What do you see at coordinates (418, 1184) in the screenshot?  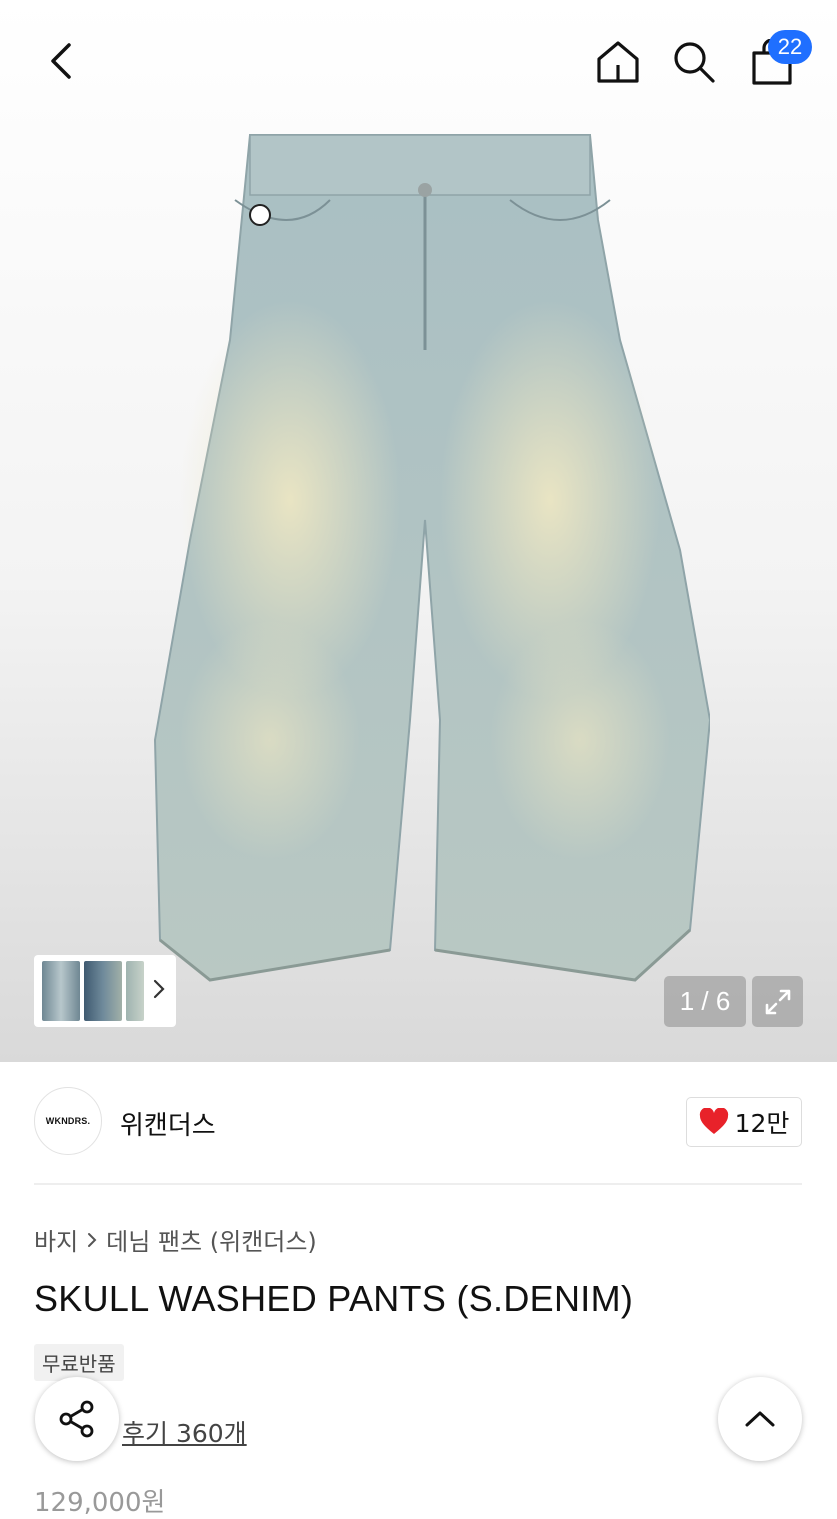 I see `divider` at bounding box center [418, 1184].